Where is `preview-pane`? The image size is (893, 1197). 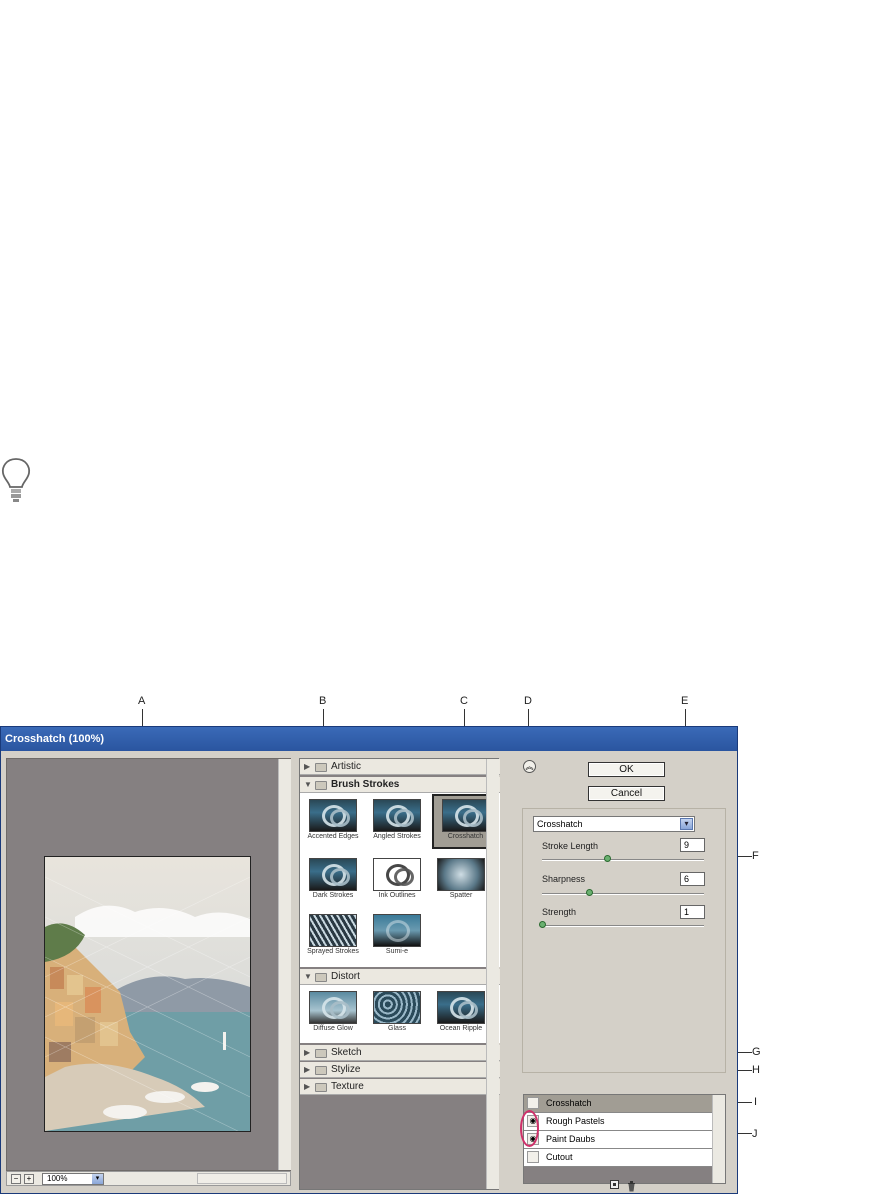
preview-pane is located at coordinates (148, 964).